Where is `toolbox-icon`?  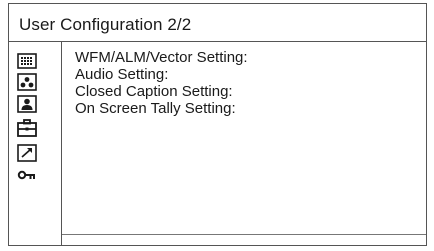
toolbox-icon is located at coordinates (27, 127).